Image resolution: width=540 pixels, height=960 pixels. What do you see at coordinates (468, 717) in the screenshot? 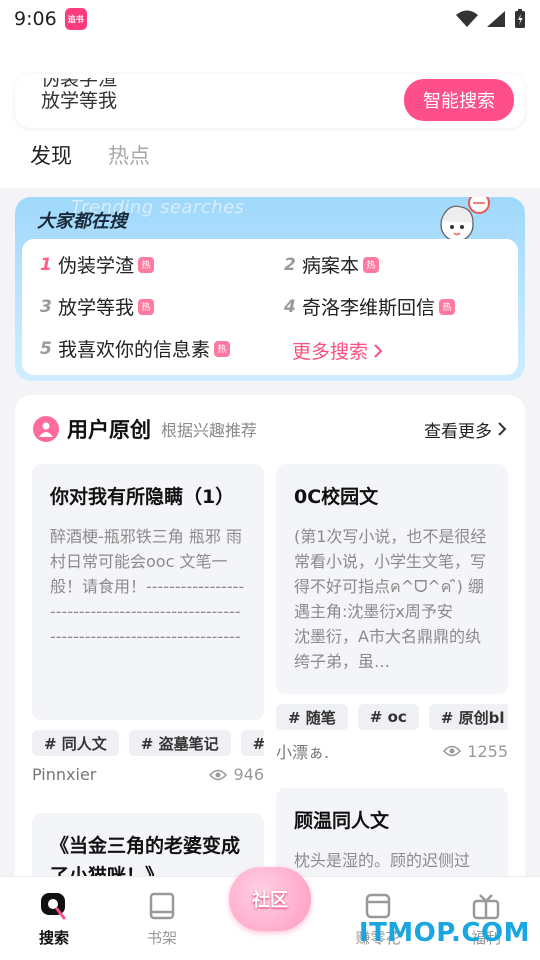
I see `tag-chip: # 原创bl` at bounding box center [468, 717].